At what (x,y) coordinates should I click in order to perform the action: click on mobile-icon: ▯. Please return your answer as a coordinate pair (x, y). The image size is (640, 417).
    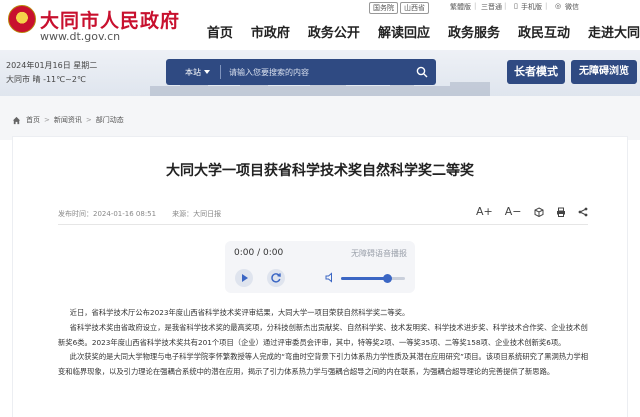
    Looking at the image, I should click on (516, 6).